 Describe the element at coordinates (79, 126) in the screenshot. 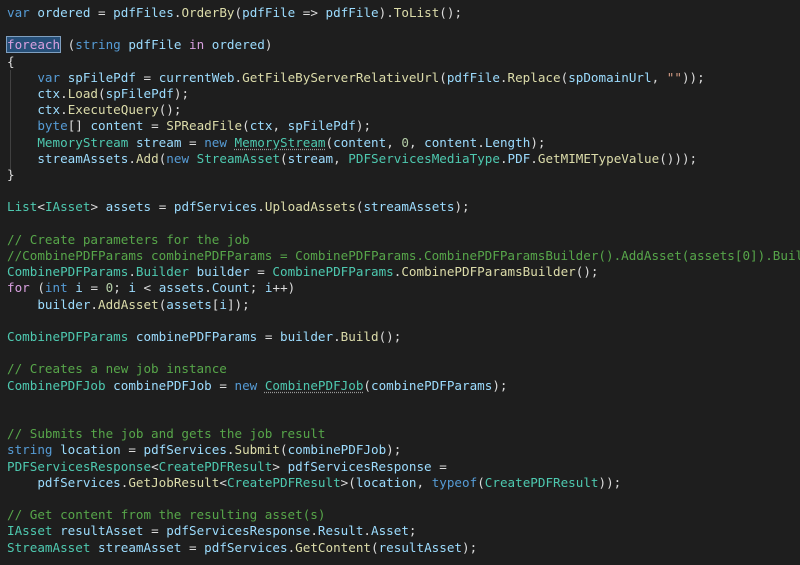

I see `code-token: []` at that location.